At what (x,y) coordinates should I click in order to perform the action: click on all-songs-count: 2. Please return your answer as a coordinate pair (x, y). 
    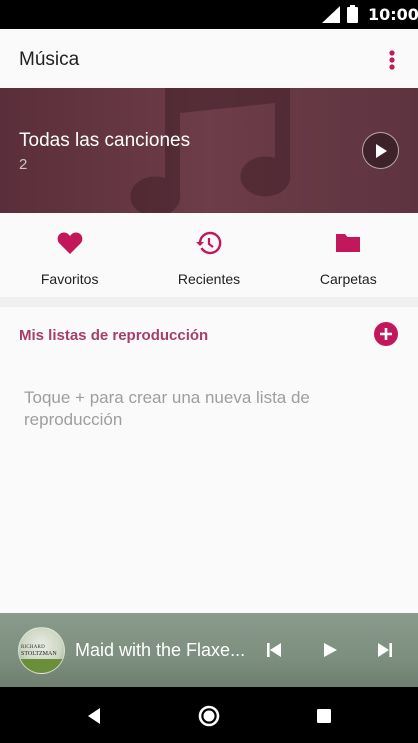
    Looking at the image, I should click on (23, 164).